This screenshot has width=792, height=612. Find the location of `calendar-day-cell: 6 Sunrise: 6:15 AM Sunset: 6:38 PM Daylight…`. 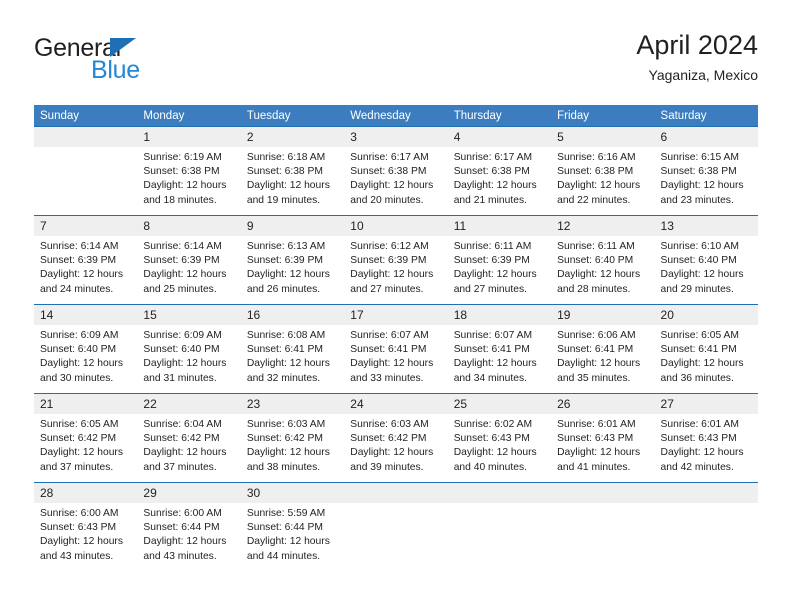

calendar-day-cell: 6 Sunrise: 6:15 AM Sunset: 6:38 PM Daylight… is located at coordinates (706, 171).